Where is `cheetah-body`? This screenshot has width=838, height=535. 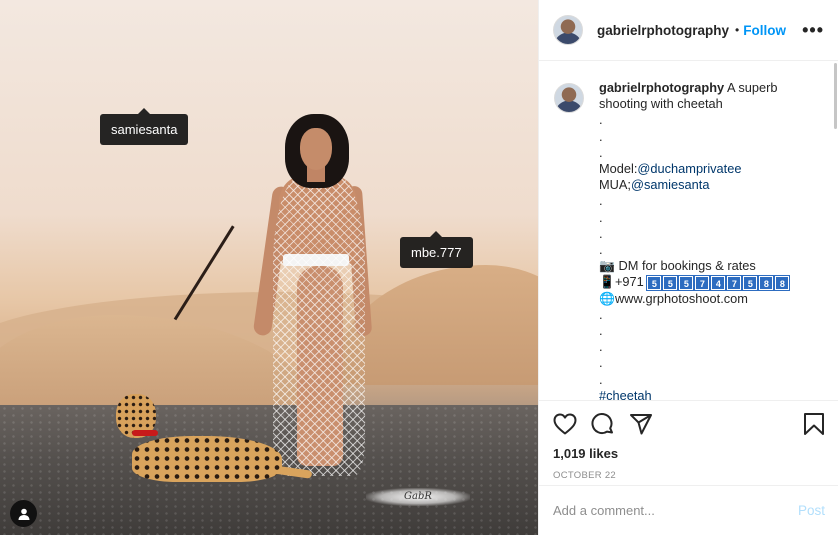 cheetah-body is located at coordinates (207, 459).